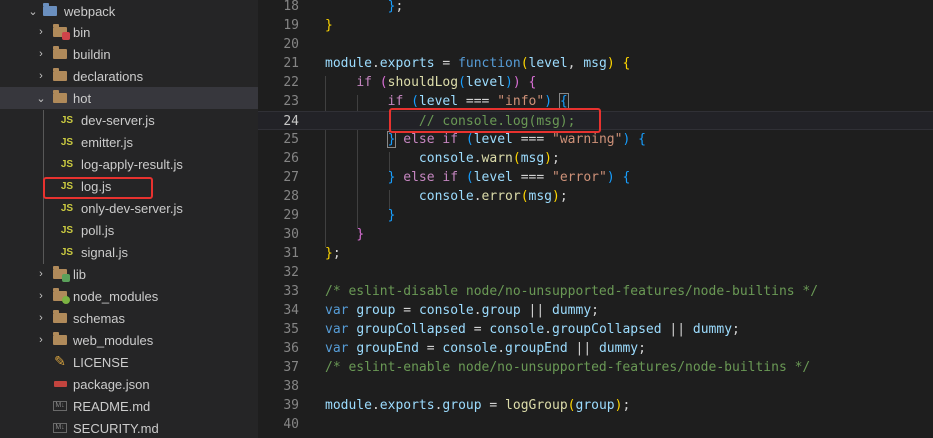  I want to click on tree-folder-node-modules: › node_modules, so click(129, 296).